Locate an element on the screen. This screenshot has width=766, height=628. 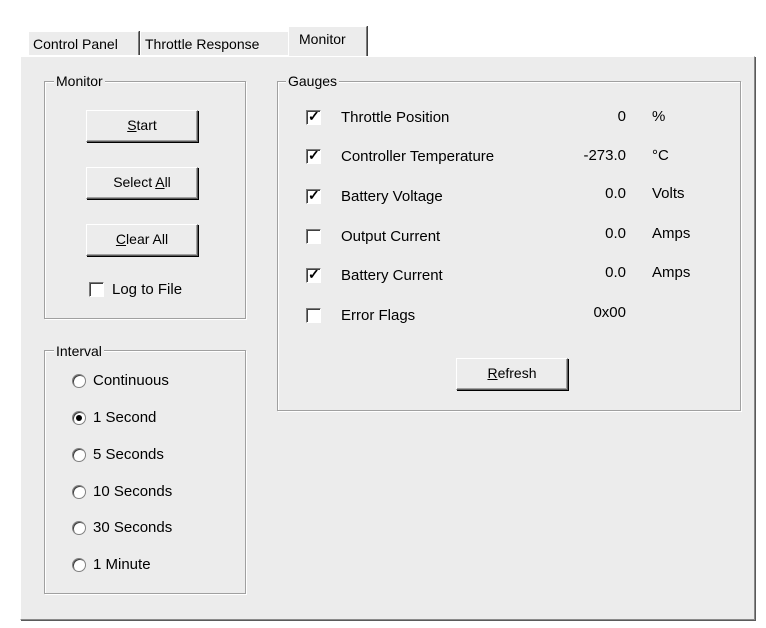
clear-all-accel: C is located at coordinates (121, 239).